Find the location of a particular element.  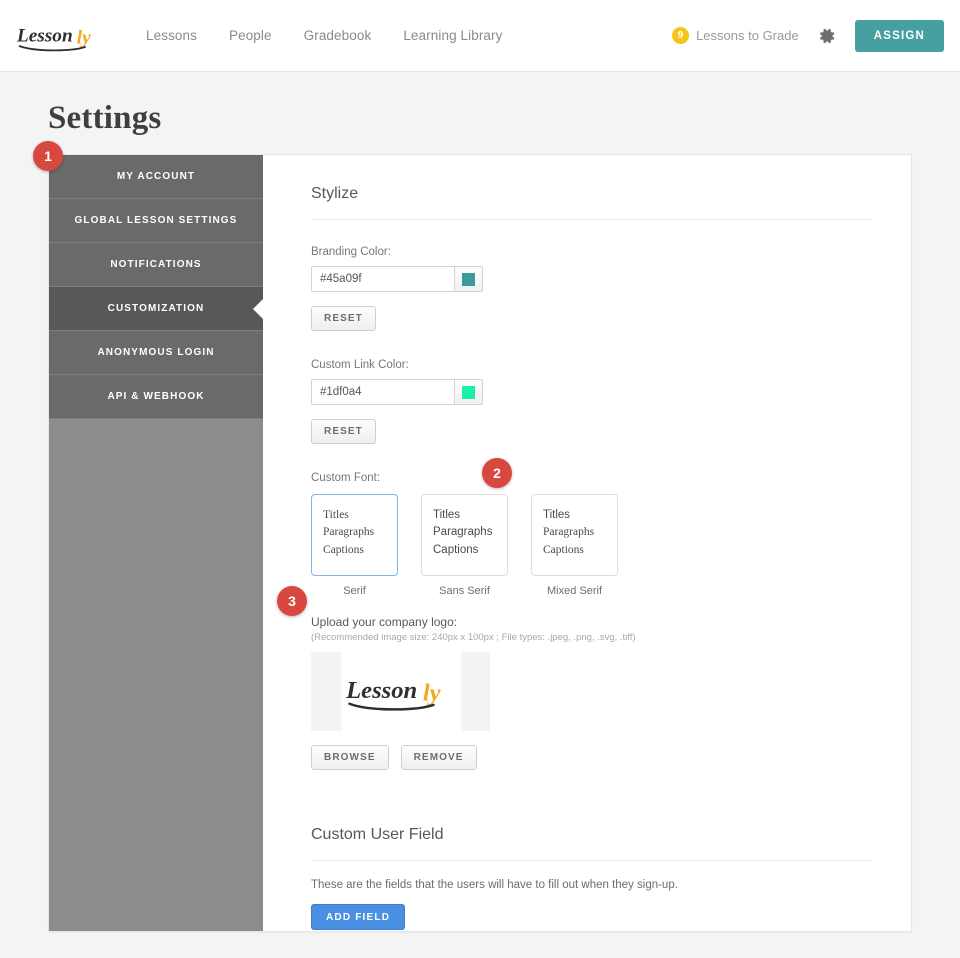

sidebar-item-api-webhook: API & WEBHOOK is located at coordinates (156, 397).